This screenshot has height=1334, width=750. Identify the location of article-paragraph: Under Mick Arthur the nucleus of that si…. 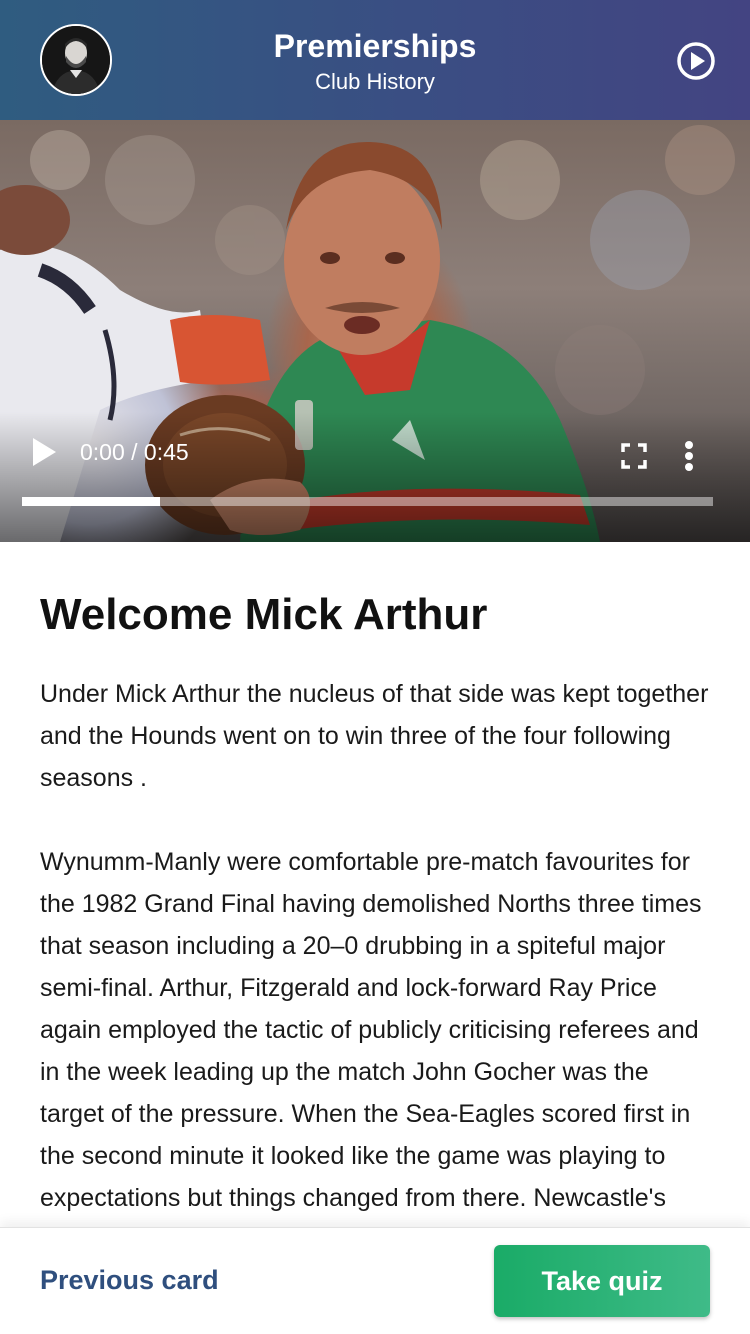
(374, 736).